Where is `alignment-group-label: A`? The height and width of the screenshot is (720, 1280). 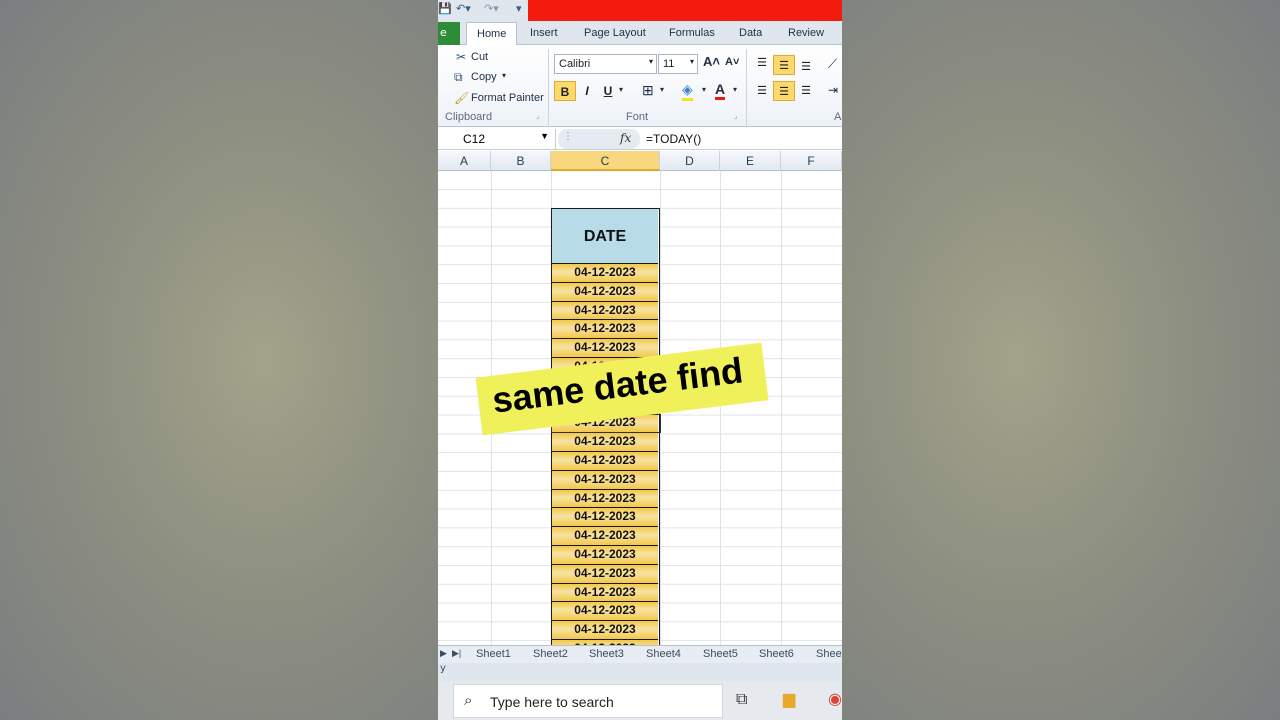
alignment-group-label: A is located at coordinates (838, 117).